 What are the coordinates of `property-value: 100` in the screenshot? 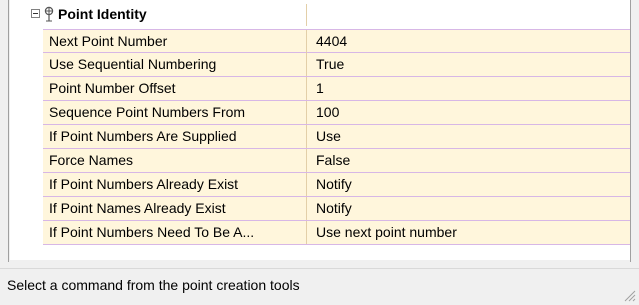 It's located at (468, 112).